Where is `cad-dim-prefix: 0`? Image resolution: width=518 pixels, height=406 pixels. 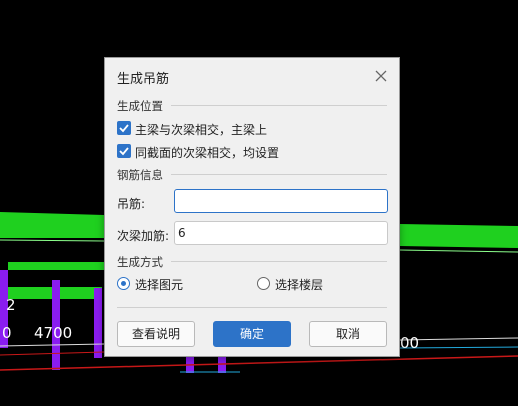
cad-dim-prefix: 0 is located at coordinates (7, 333).